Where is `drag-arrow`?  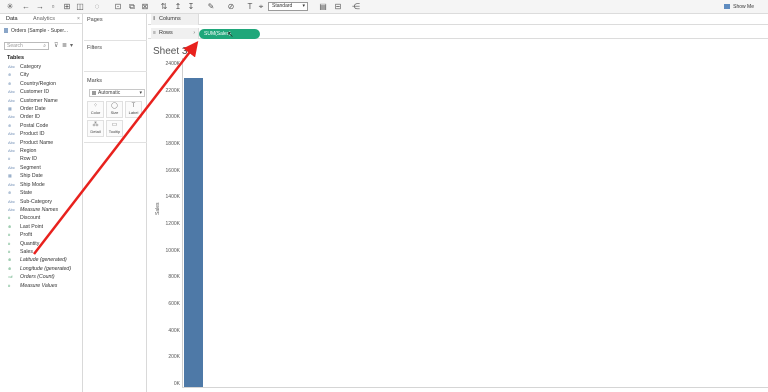
drag-arrow is located at coordinates (116, 148).